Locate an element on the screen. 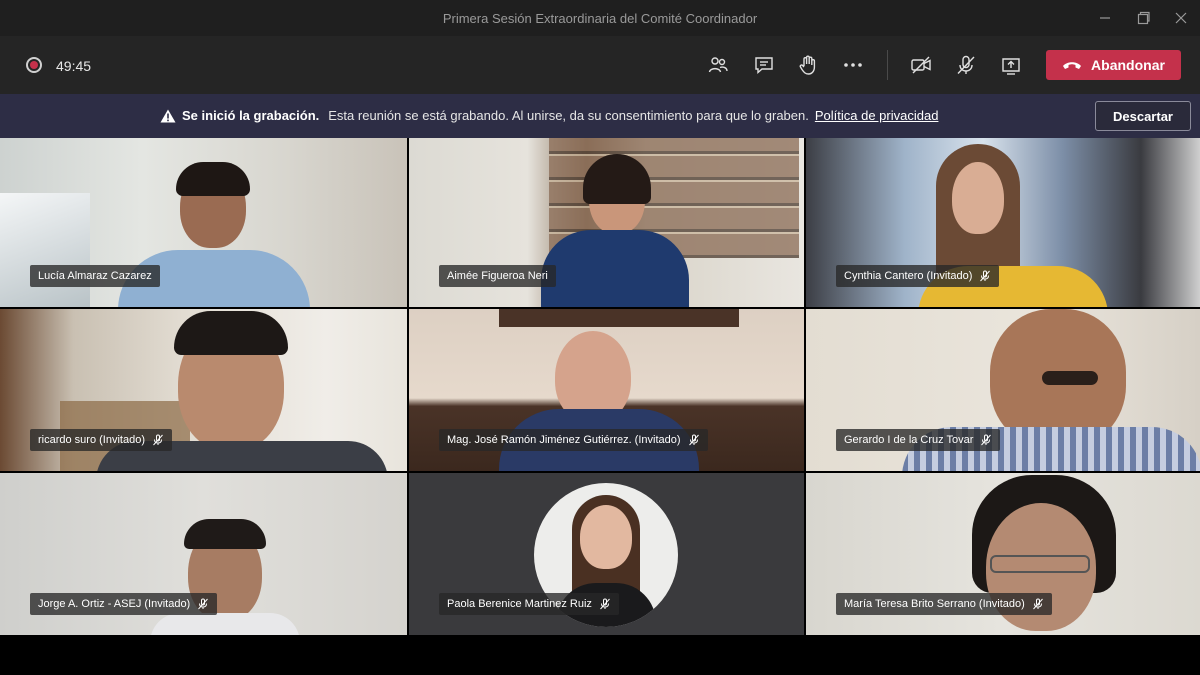 This screenshot has height=675, width=1200. meeting-toolbar: 49:45 Abandonar is located at coordinates (600, 65).